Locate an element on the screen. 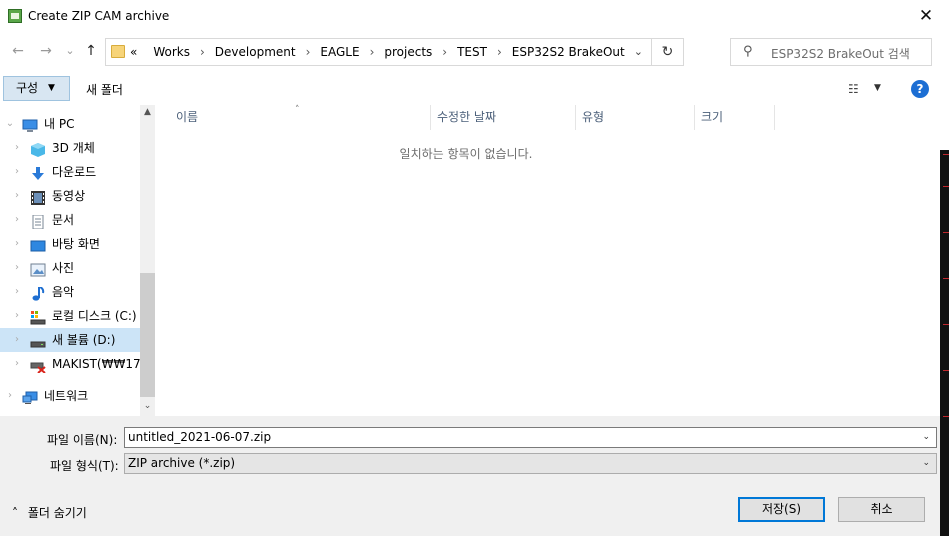  tree-item-downloads: › 다운로드 is located at coordinates (70, 172).